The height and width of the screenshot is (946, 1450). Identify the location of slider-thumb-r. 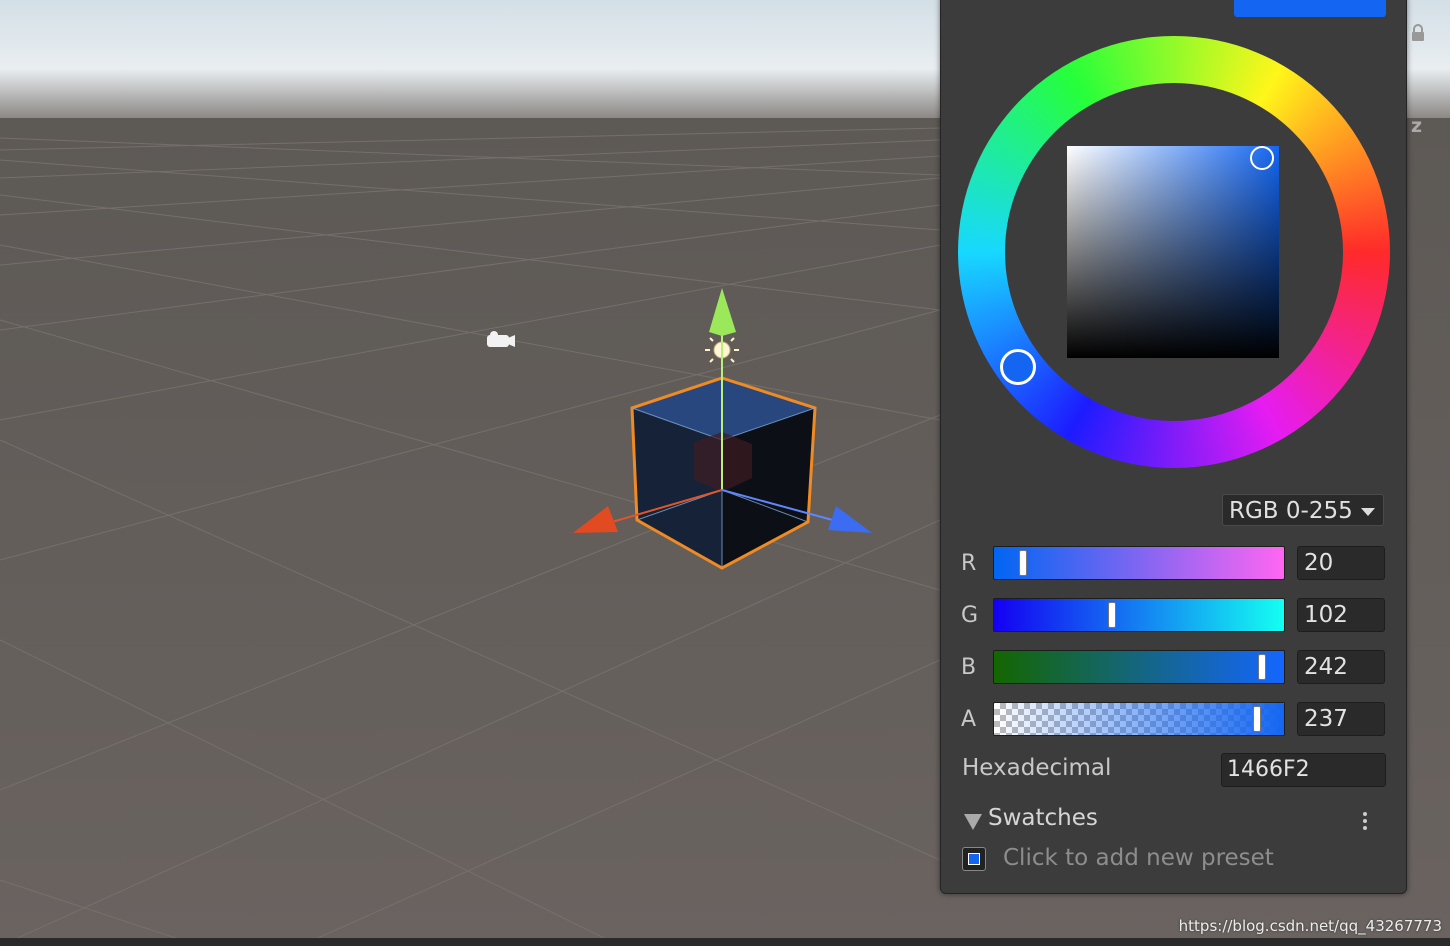
(1023, 563).